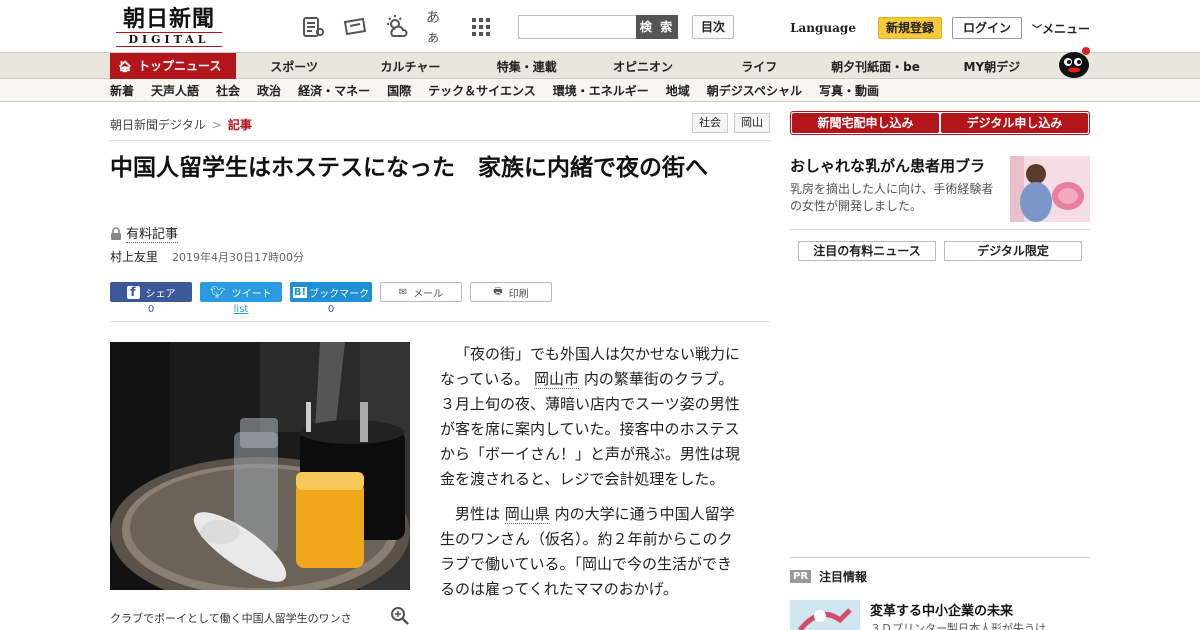 This screenshot has height=630, width=1200. Describe the element at coordinates (300, 292) in the screenshot. I see `hatena-icon: B!` at that location.